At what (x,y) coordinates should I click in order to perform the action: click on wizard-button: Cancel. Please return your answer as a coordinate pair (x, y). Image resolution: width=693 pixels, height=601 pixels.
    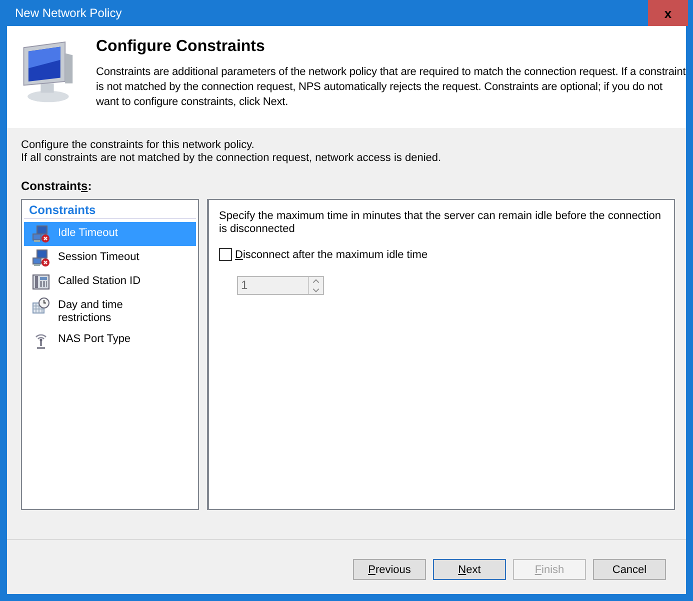
    Looking at the image, I should click on (629, 569).